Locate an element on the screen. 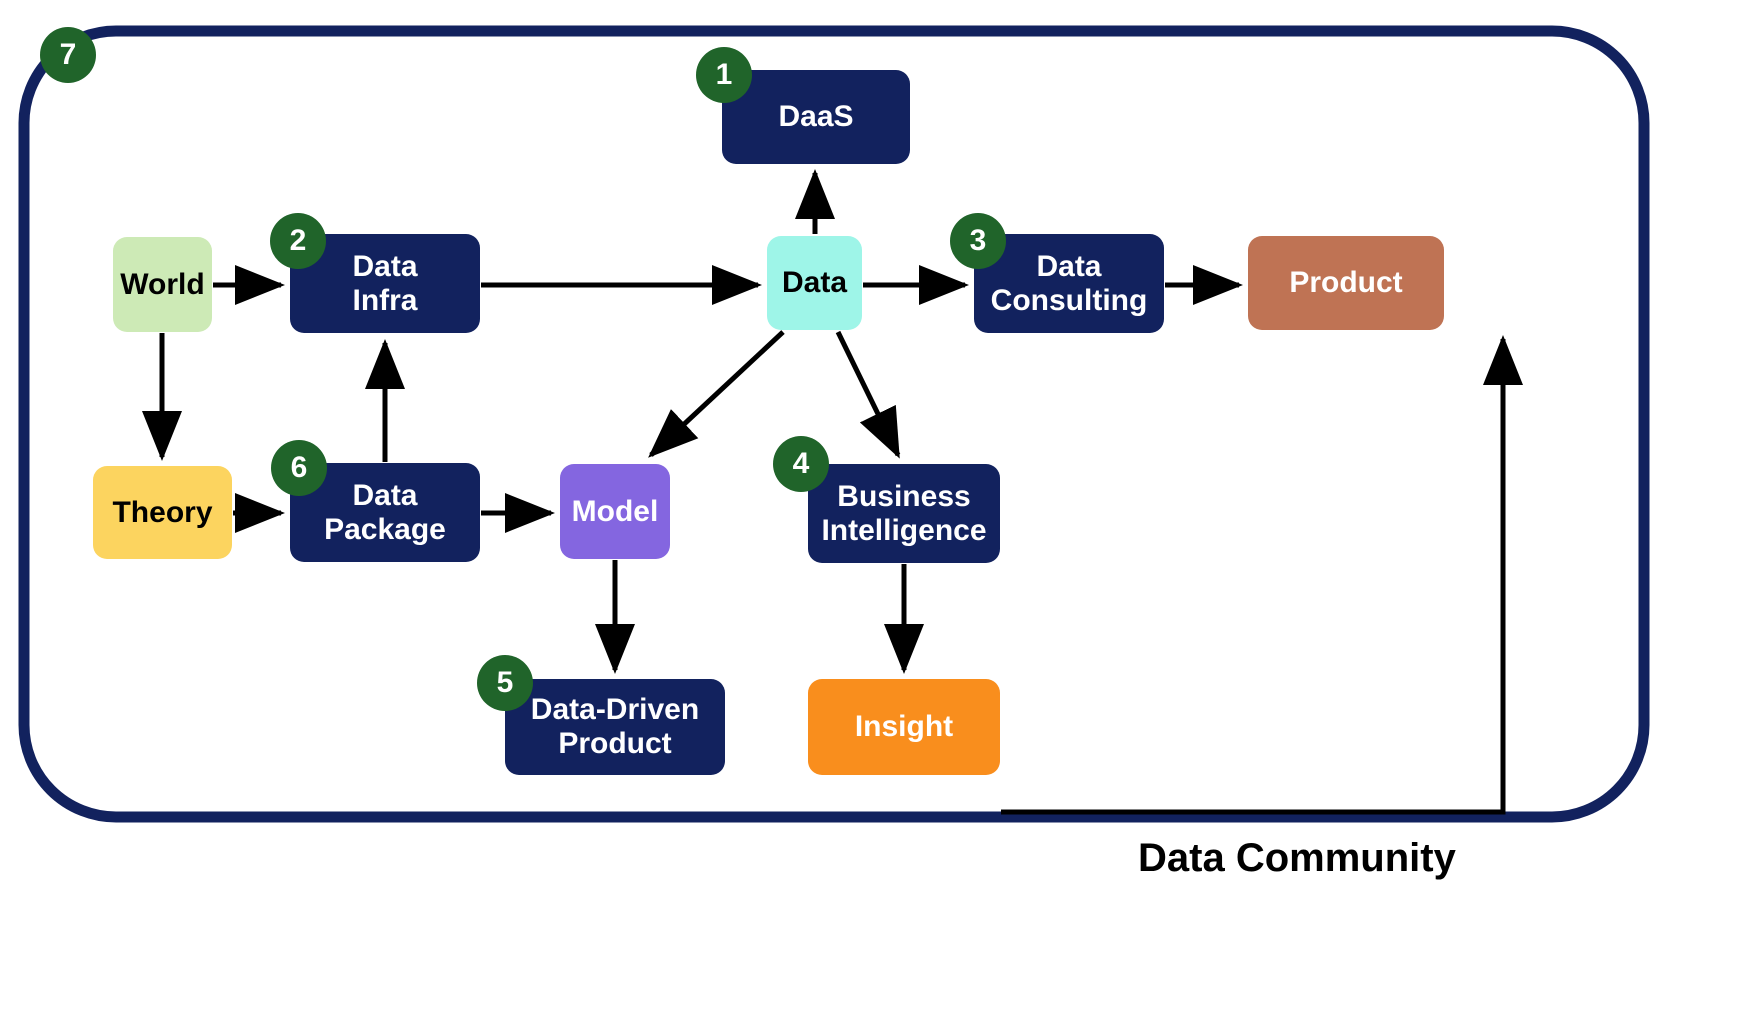  node-product: Product is located at coordinates (1346, 283).